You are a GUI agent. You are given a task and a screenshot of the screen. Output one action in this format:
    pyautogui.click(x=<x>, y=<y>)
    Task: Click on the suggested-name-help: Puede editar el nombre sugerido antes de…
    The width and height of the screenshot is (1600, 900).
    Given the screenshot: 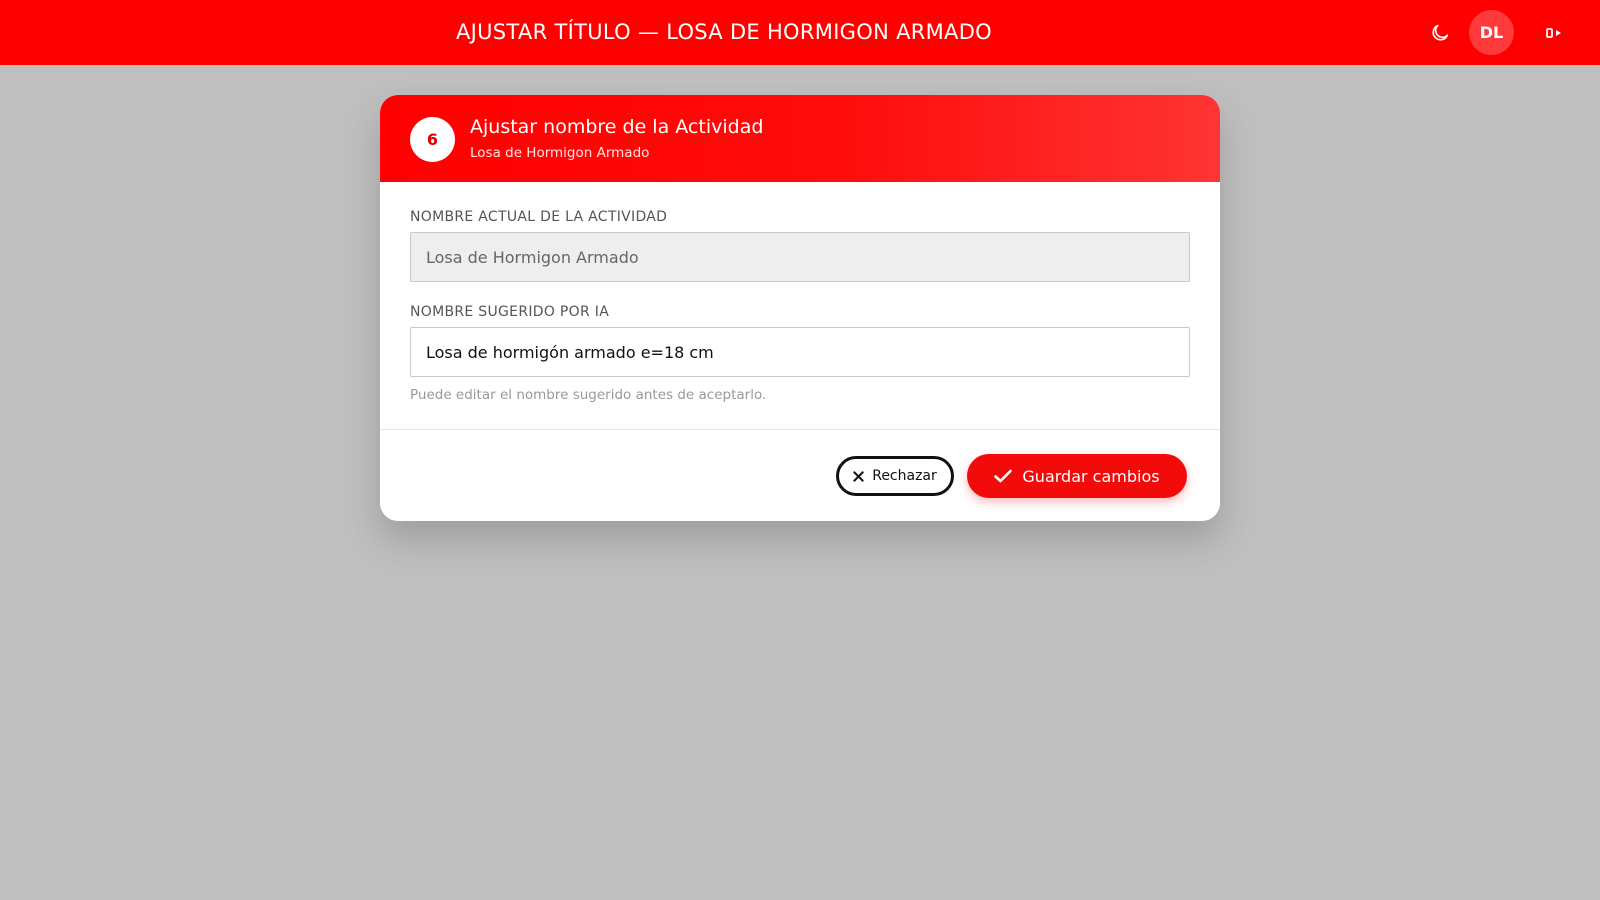 What is the action you would take?
    pyautogui.click(x=588, y=395)
    